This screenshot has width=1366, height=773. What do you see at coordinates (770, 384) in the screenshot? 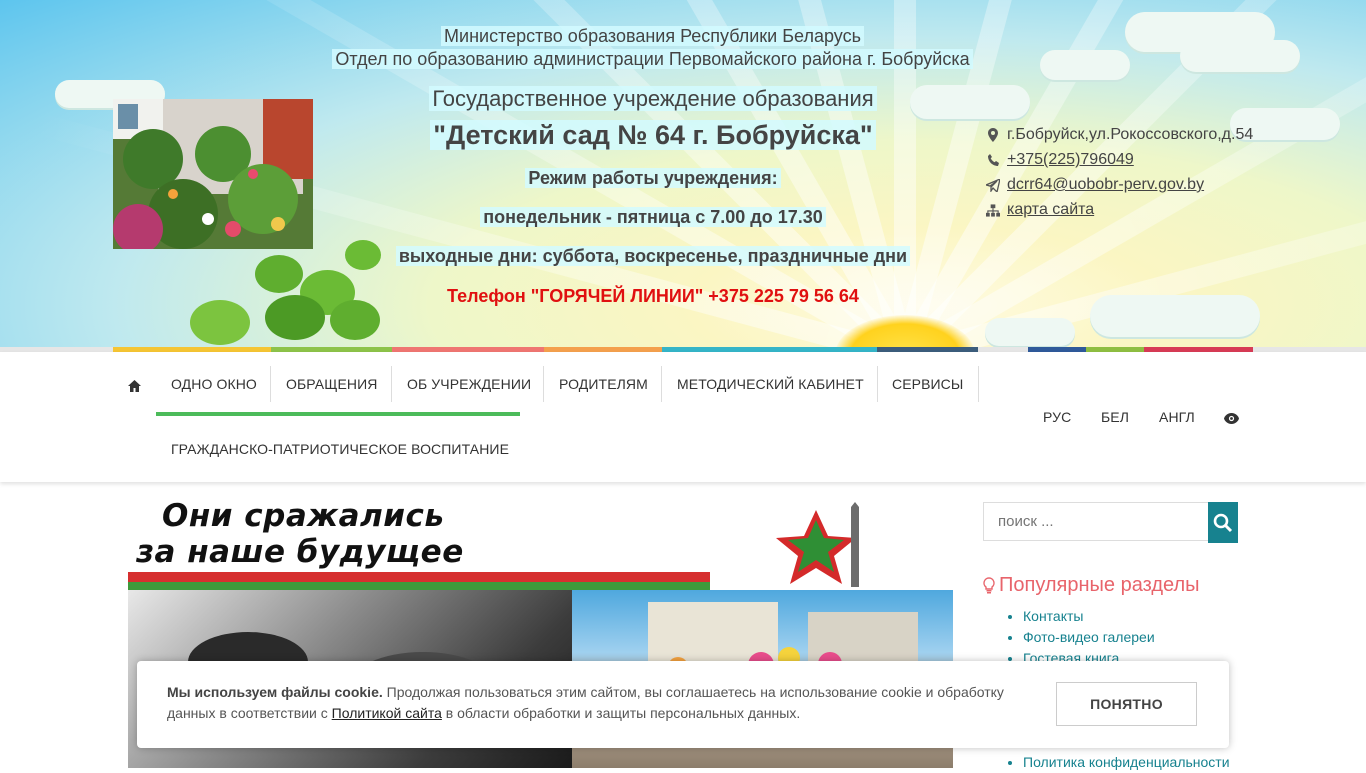
I see `nav-item-methodical-office: Методический кабинет` at bounding box center [770, 384].